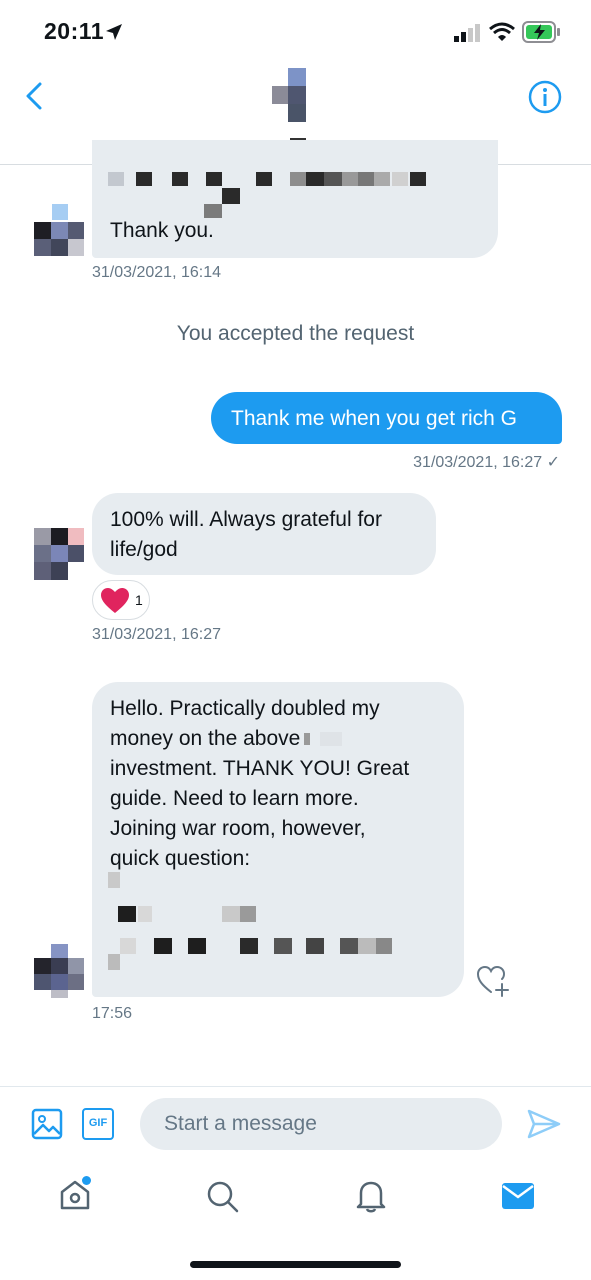 This screenshot has height=1280, width=591. Describe the element at coordinates (502, 31) in the screenshot. I see `wifi-icon` at that location.